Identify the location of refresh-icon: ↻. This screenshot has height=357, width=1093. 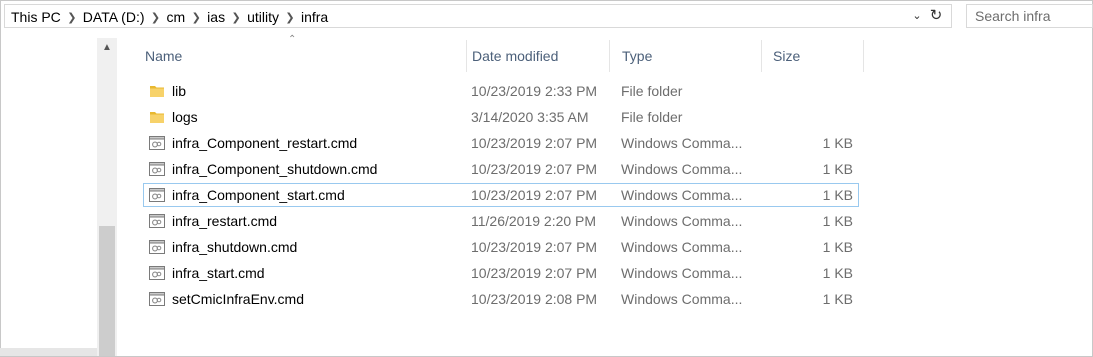
(936, 15).